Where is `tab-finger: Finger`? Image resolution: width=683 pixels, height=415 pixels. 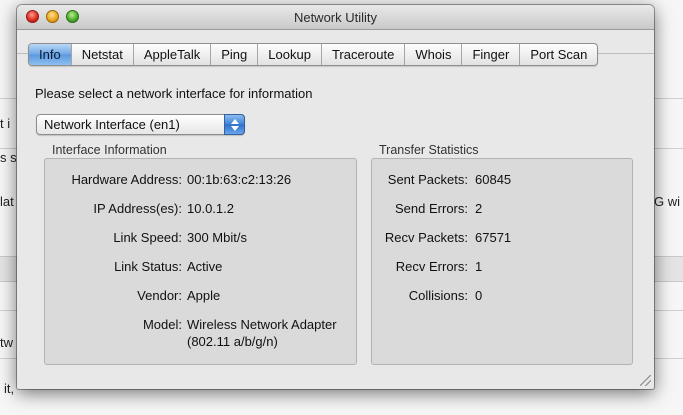 tab-finger: Finger is located at coordinates (490, 54).